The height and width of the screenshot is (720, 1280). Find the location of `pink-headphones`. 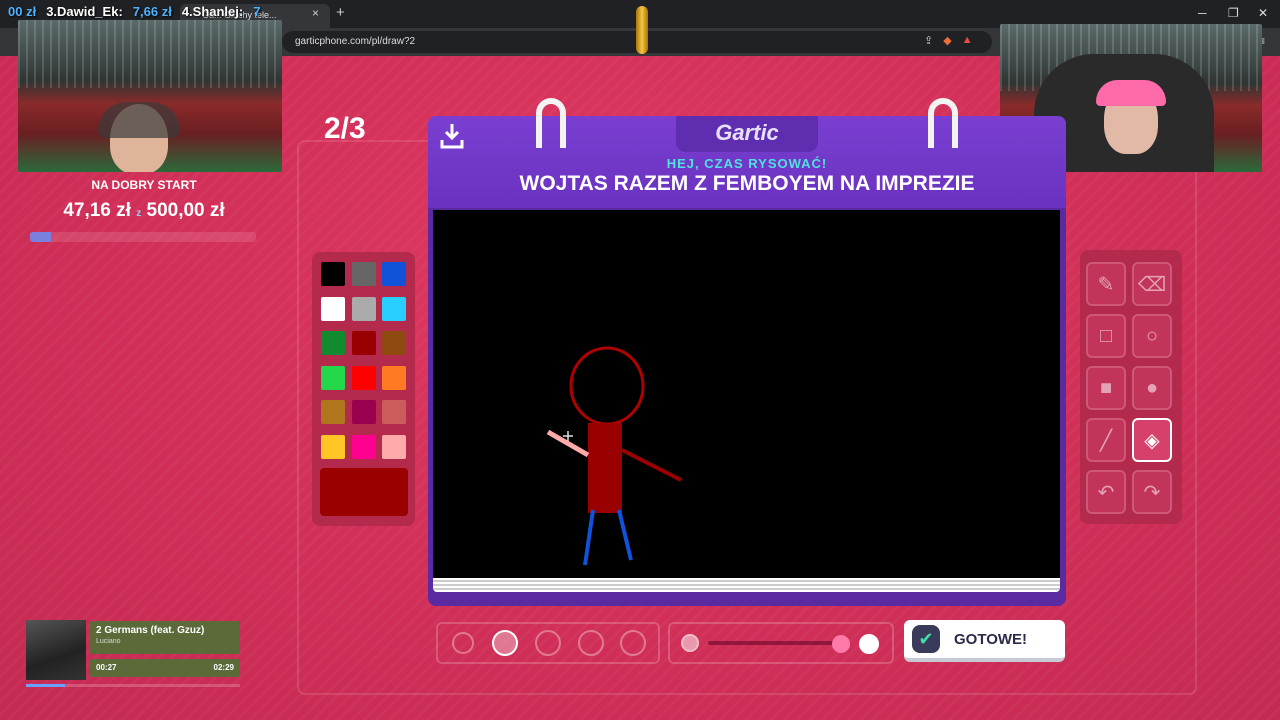

pink-headphones is located at coordinates (1131, 93).